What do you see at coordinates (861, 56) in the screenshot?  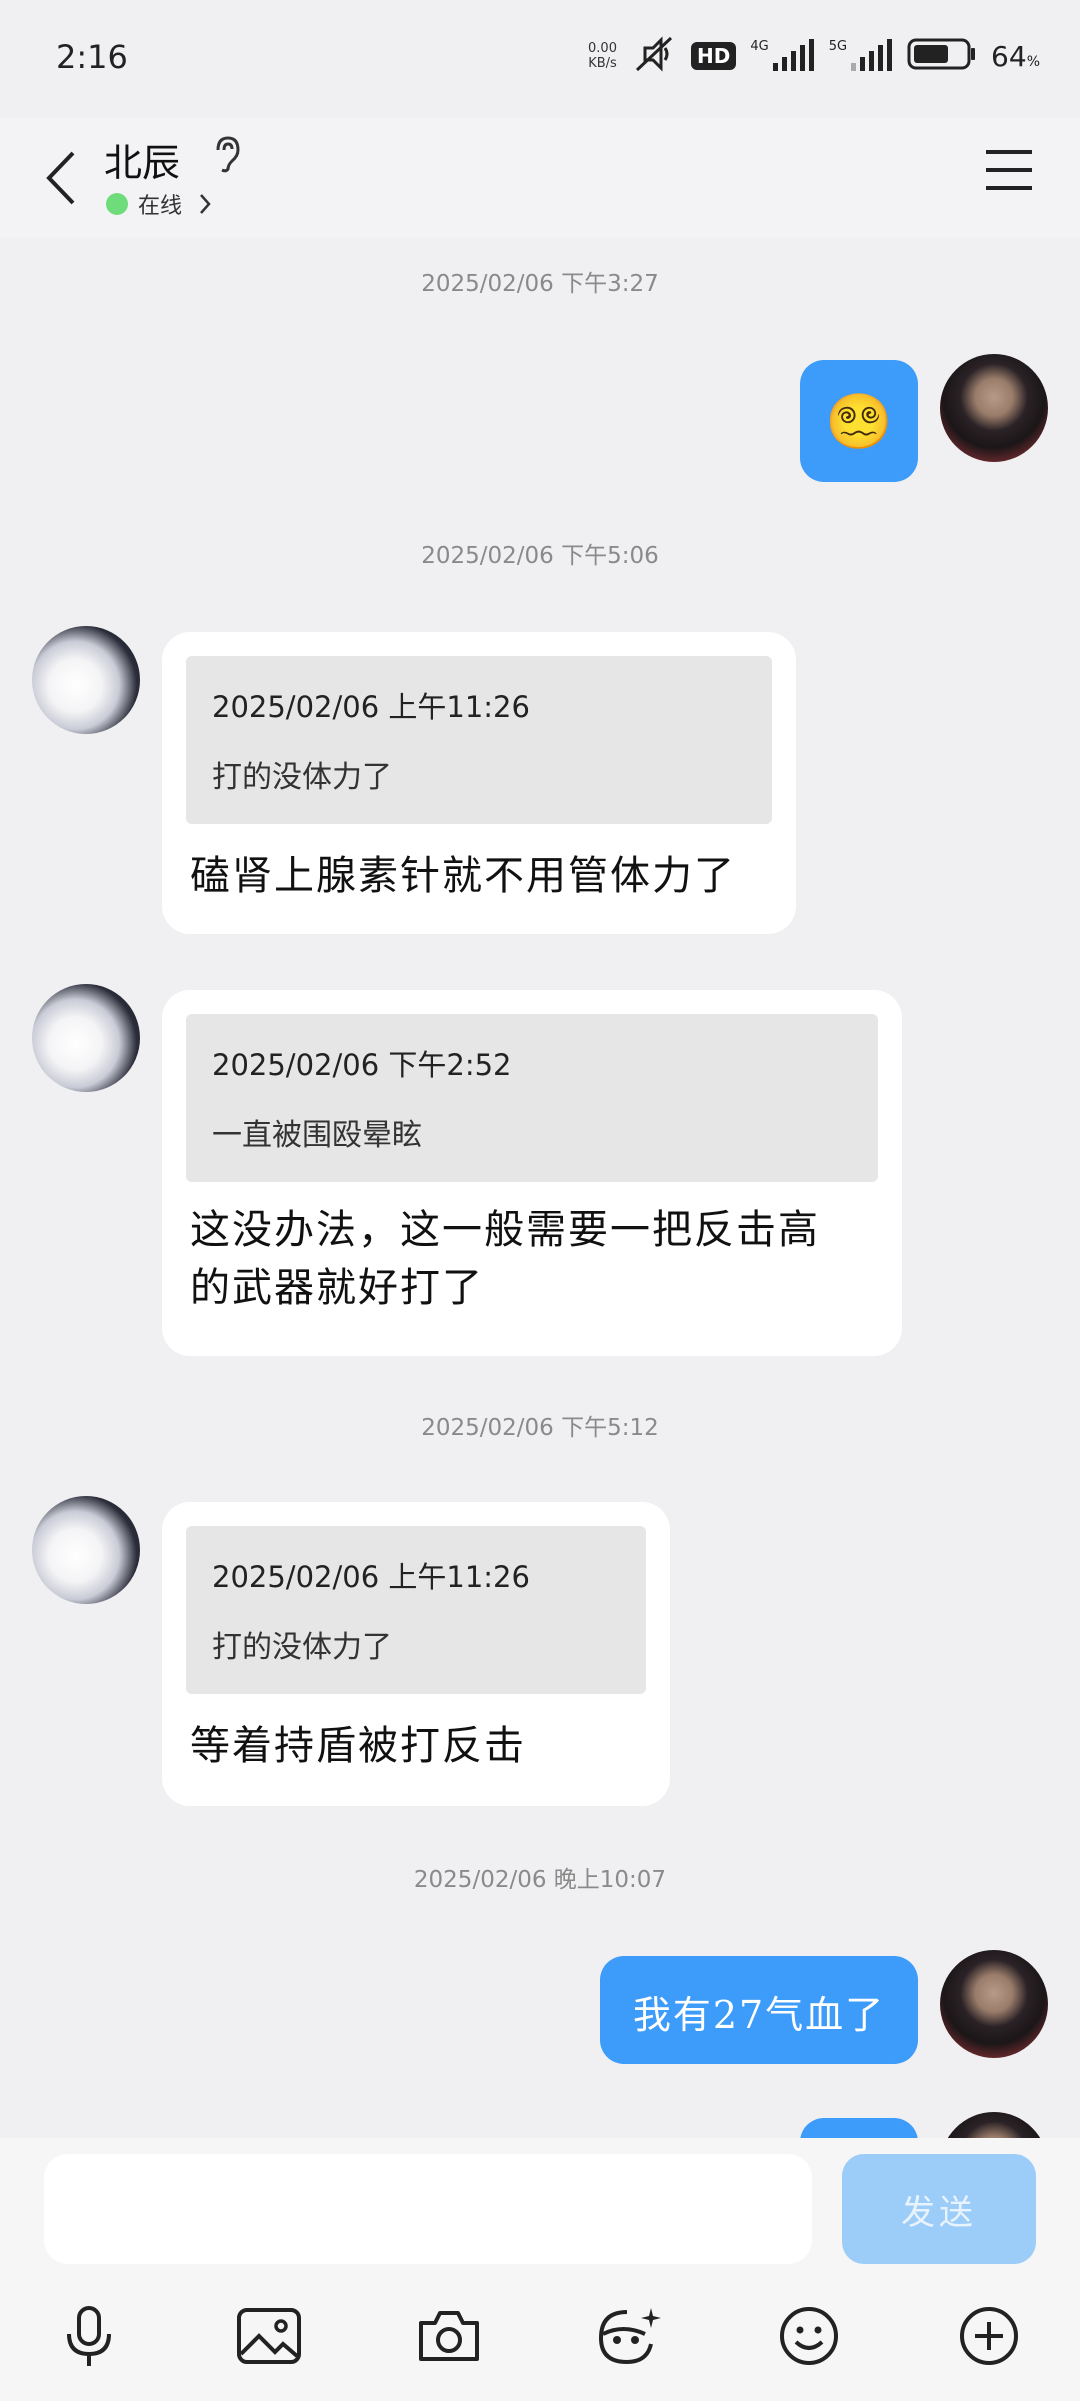 I see `signal-5g-icon: 5G` at bounding box center [861, 56].